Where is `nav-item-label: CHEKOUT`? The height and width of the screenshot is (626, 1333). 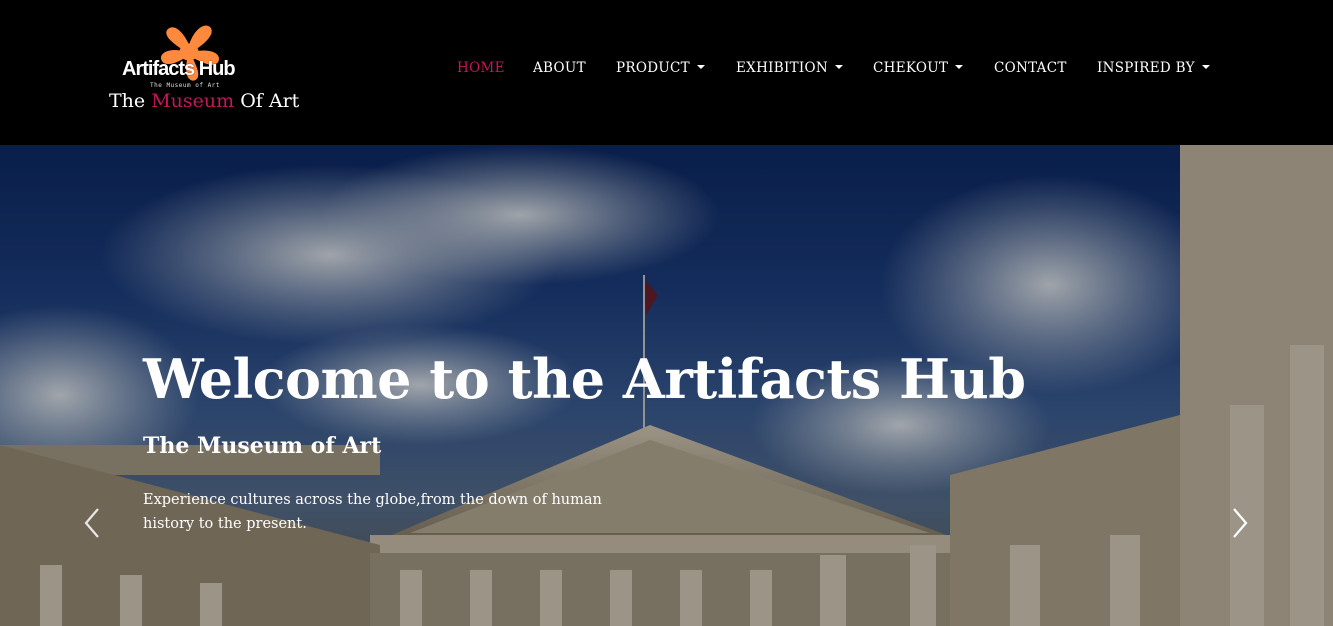
nav-item-label: CHEKOUT is located at coordinates (911, 68).